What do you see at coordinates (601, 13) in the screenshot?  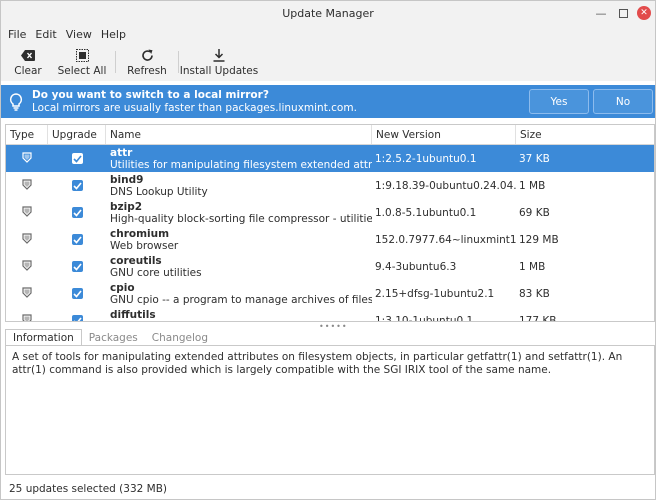 I see `minimize-icon: —` at bounding box center [601, 13].